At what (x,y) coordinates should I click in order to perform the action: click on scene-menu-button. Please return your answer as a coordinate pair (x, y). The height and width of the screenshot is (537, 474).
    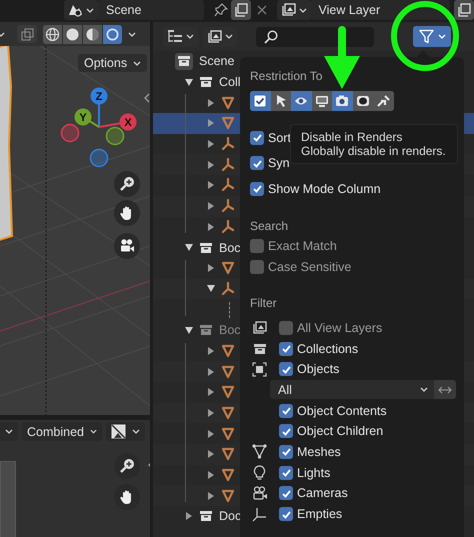
    Looking at the image, I should click on (81, 10).